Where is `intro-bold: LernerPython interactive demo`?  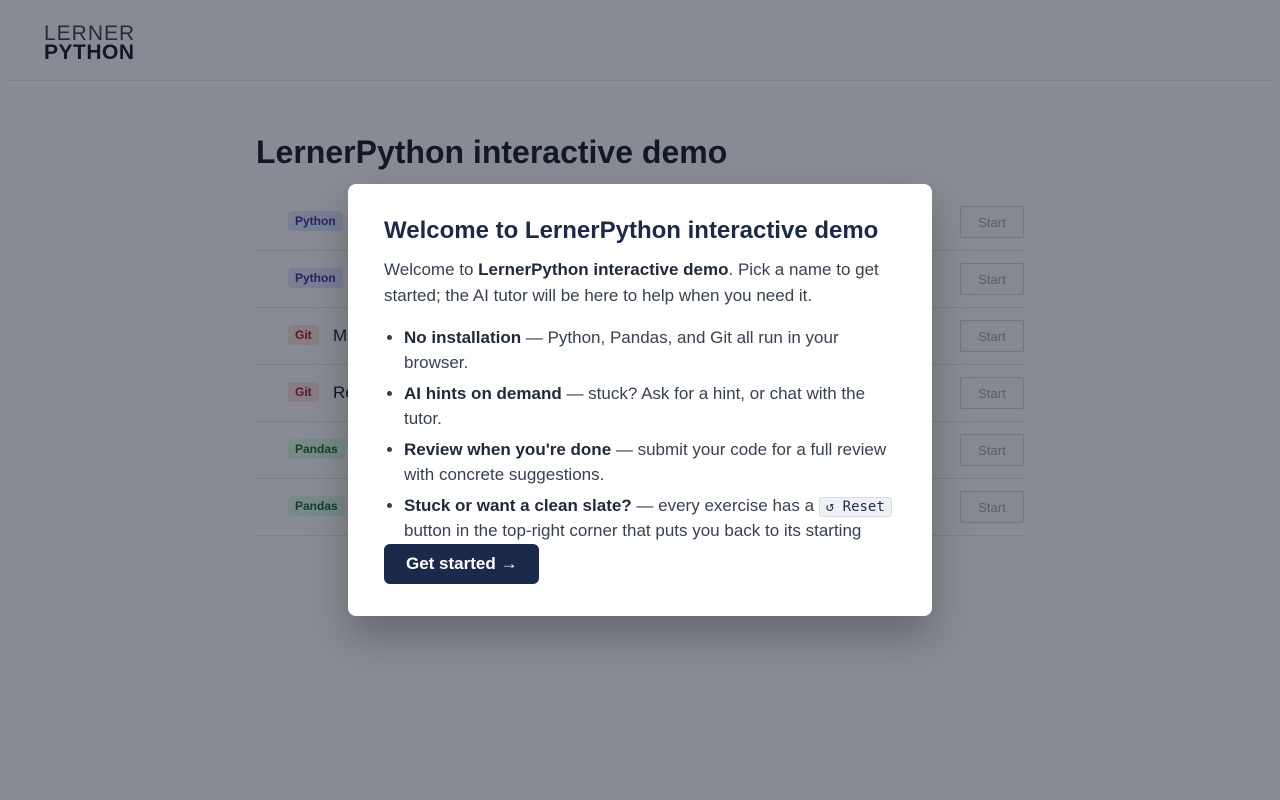 intro-bold: LernerPython interactive demo is located at coordinates (603, 269).